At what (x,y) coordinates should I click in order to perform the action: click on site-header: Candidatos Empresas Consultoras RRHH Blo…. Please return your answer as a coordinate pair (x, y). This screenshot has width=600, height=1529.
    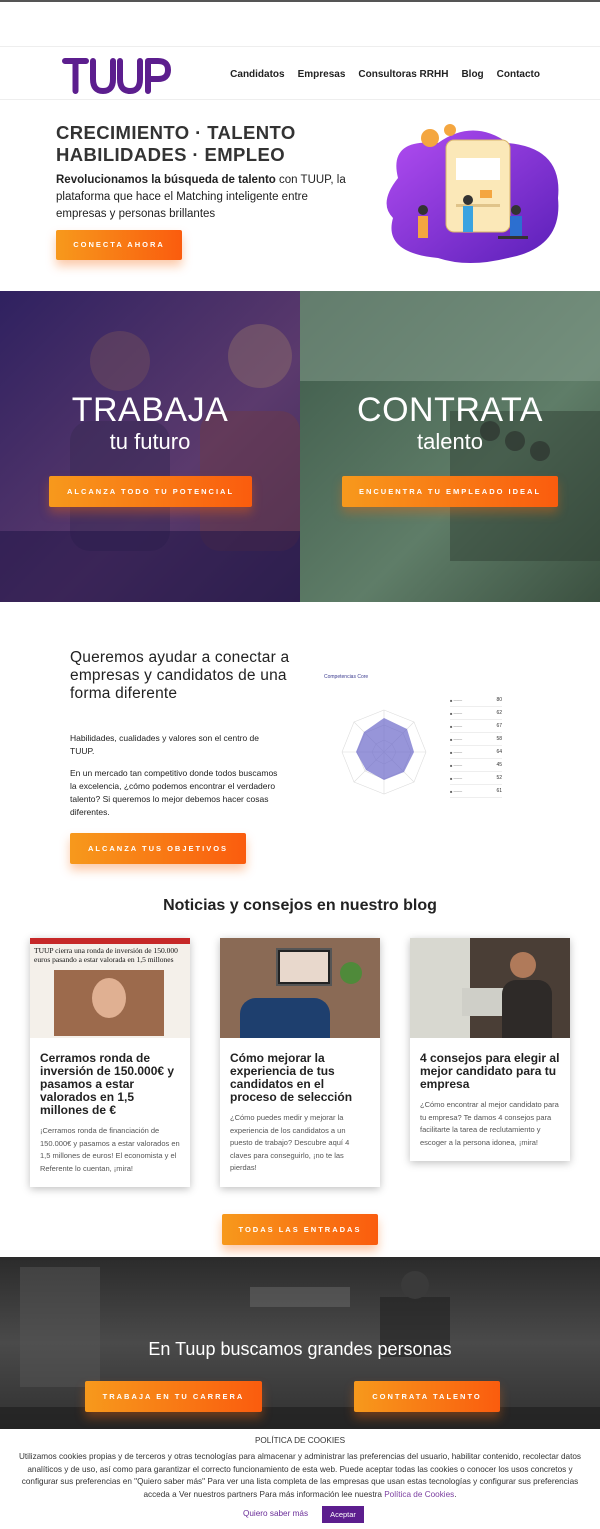
    Looking at the image, I should click on (300, 73).